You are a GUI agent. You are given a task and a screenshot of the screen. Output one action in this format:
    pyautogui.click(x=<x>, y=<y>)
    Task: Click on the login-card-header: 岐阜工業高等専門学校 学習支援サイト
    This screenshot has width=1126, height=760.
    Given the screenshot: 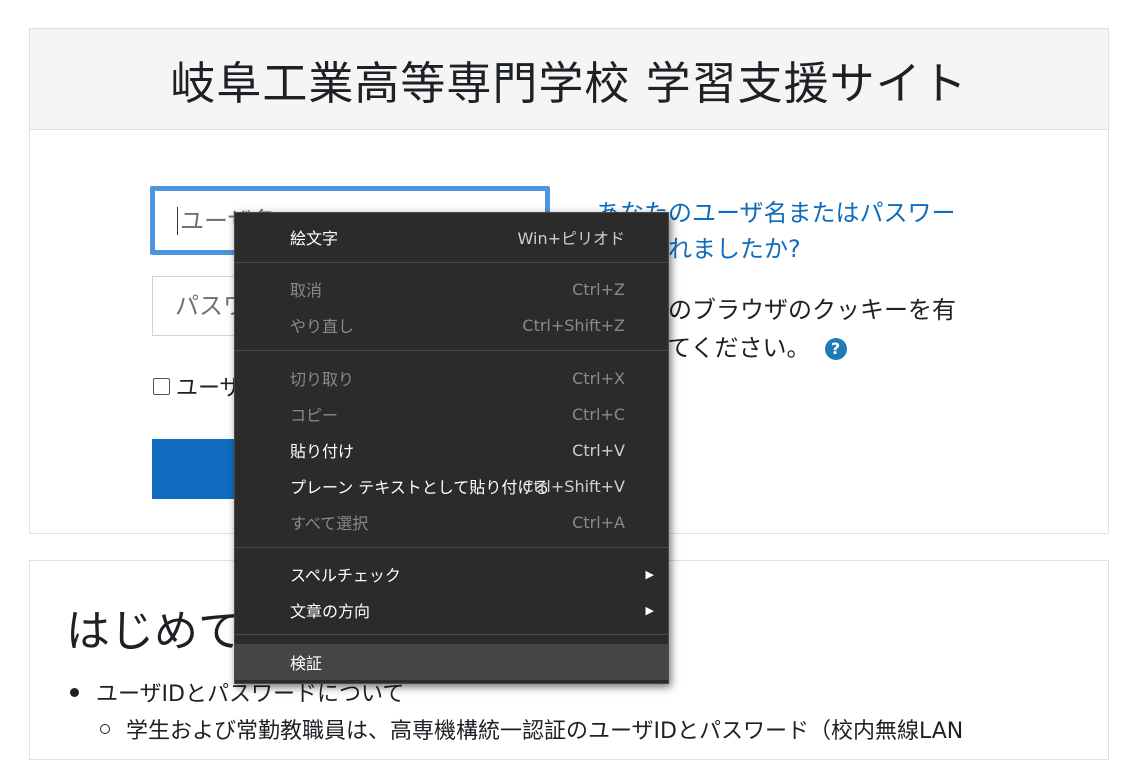 What is the action you would take?
    pyautogui.click(x=569, y=79)
    